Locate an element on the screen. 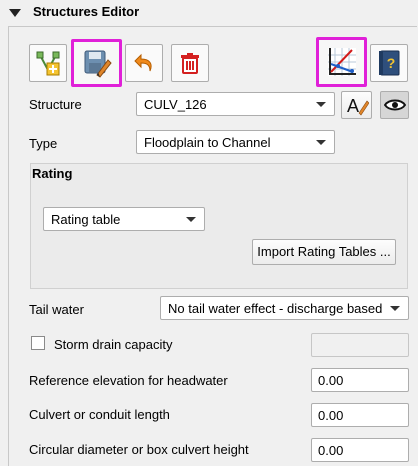 The height and width of the screenshot is (466, 418). rename-icon: A is located at coordinates (358, 106).